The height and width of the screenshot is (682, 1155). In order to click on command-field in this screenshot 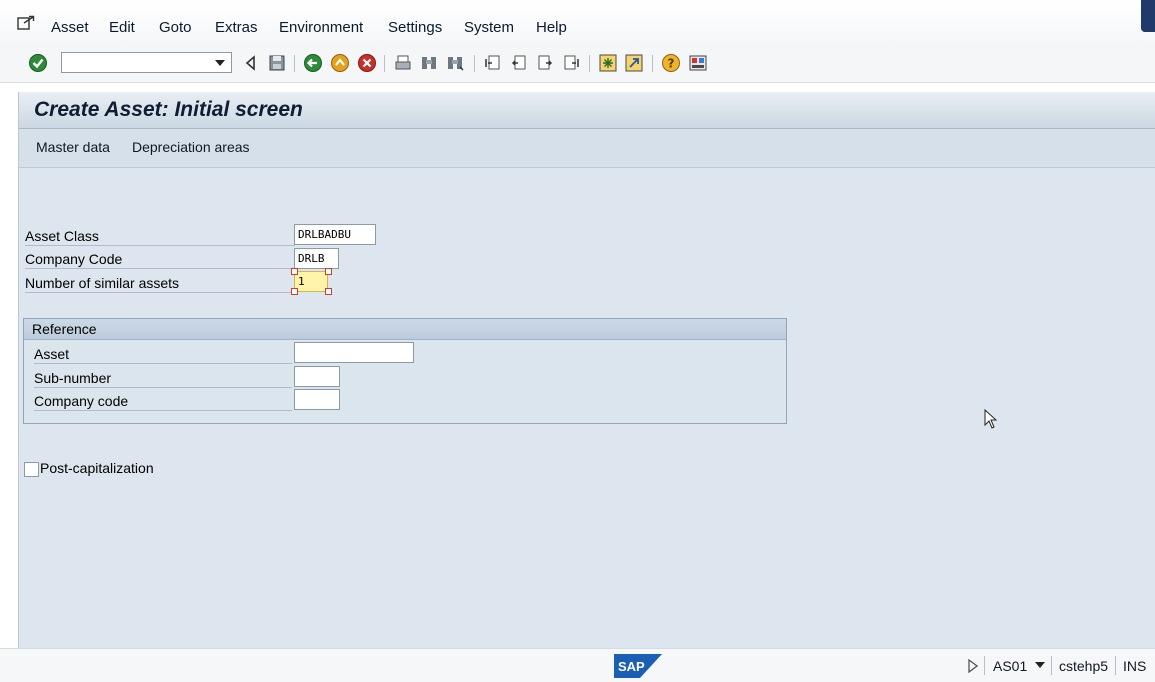, I will do `click(146, 62)`.